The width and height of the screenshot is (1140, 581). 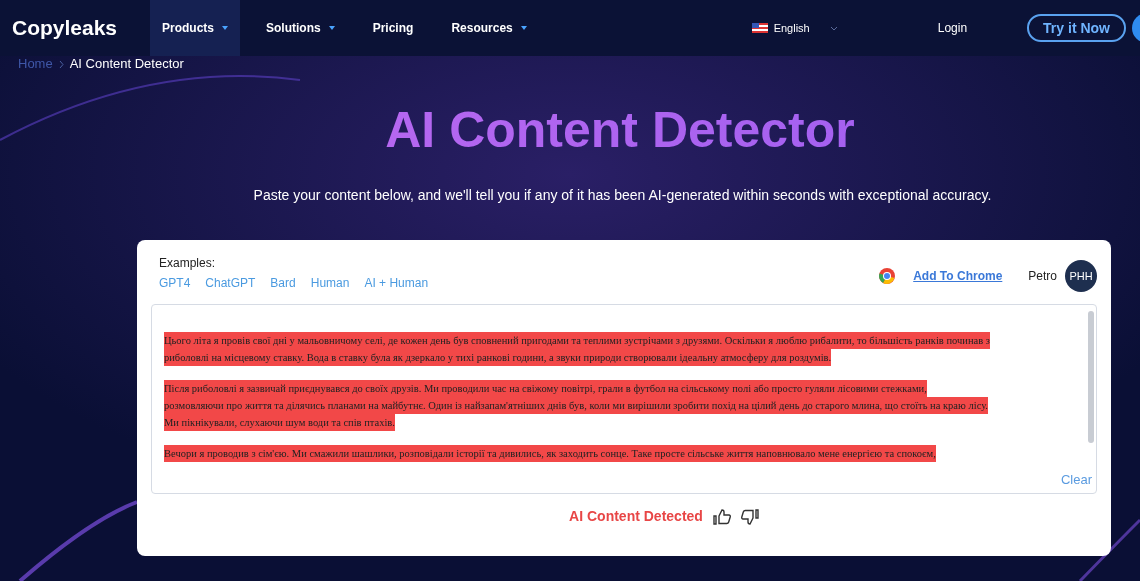 I want to click on add-to-chrome-link: Add To Chrome, so click(x=958, y=276).